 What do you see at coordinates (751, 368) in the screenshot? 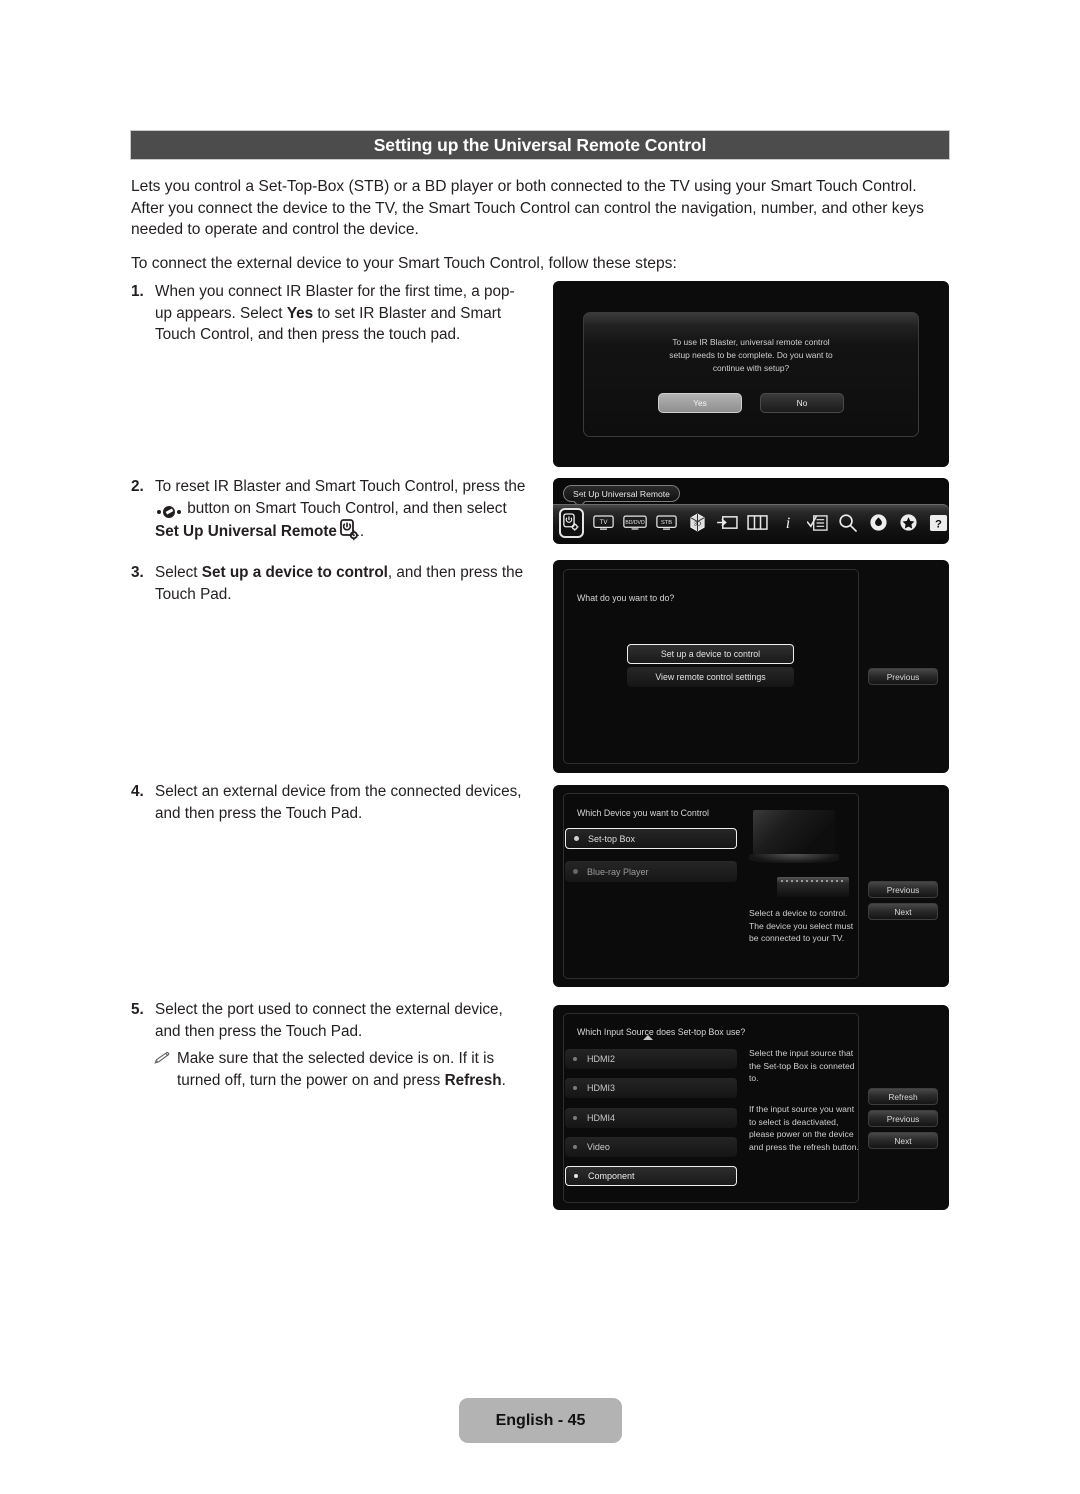
I see `popup-message-line-3: continue with setup?` at bounding box center [751, 368].